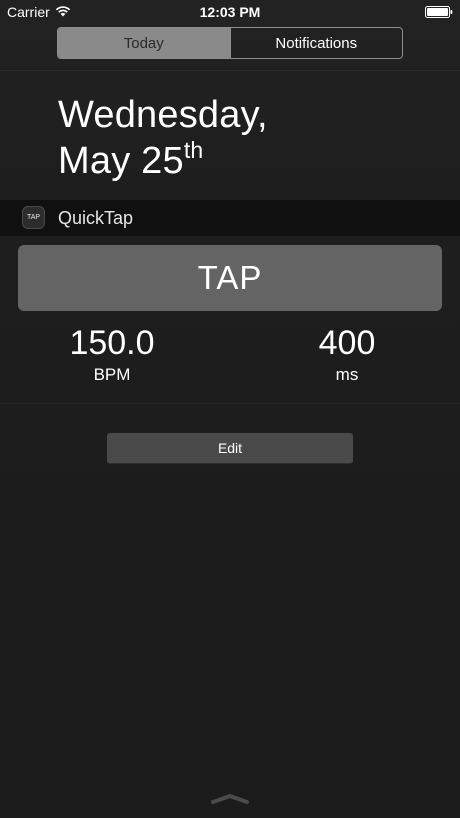  Describe the element at coordinates (230, 448) in the screenshot. I see `edit-button: Edit` at that location.